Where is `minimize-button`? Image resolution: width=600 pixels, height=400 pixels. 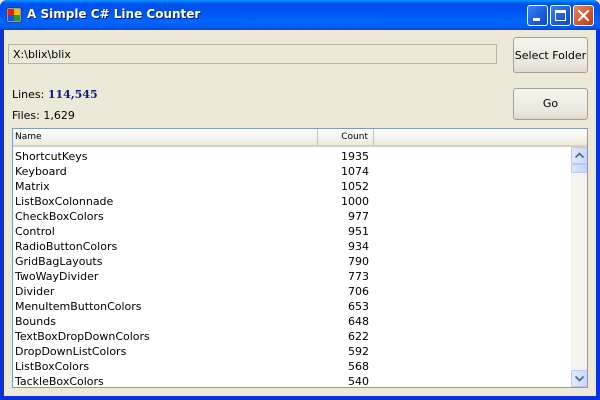
minimize-button is located at coordinates (537, 15).